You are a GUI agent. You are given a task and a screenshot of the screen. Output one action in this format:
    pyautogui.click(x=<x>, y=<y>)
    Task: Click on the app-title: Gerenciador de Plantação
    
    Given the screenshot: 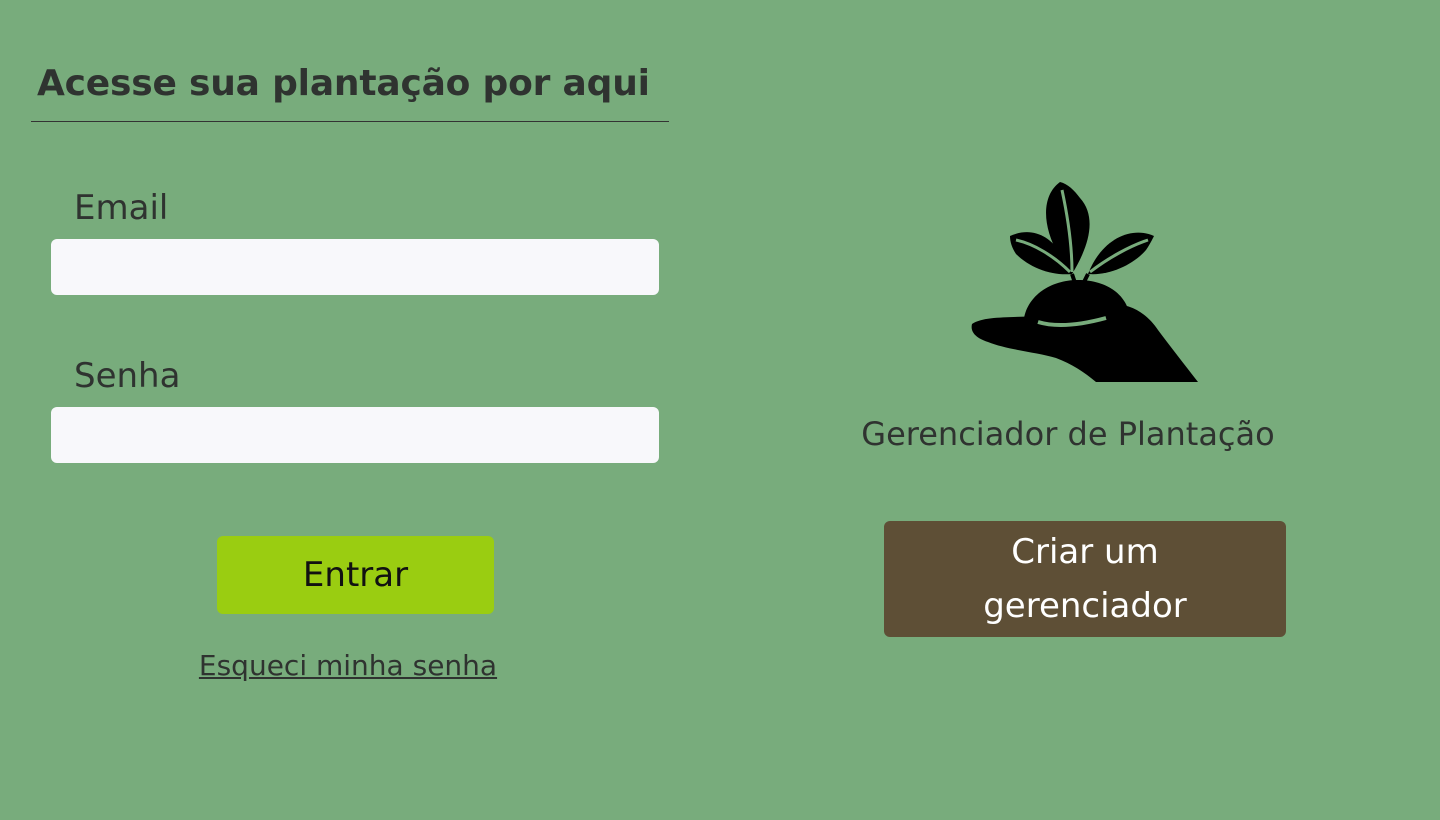 What is the action you would take?
    pyautogui.click(x=1068, y=434)
    